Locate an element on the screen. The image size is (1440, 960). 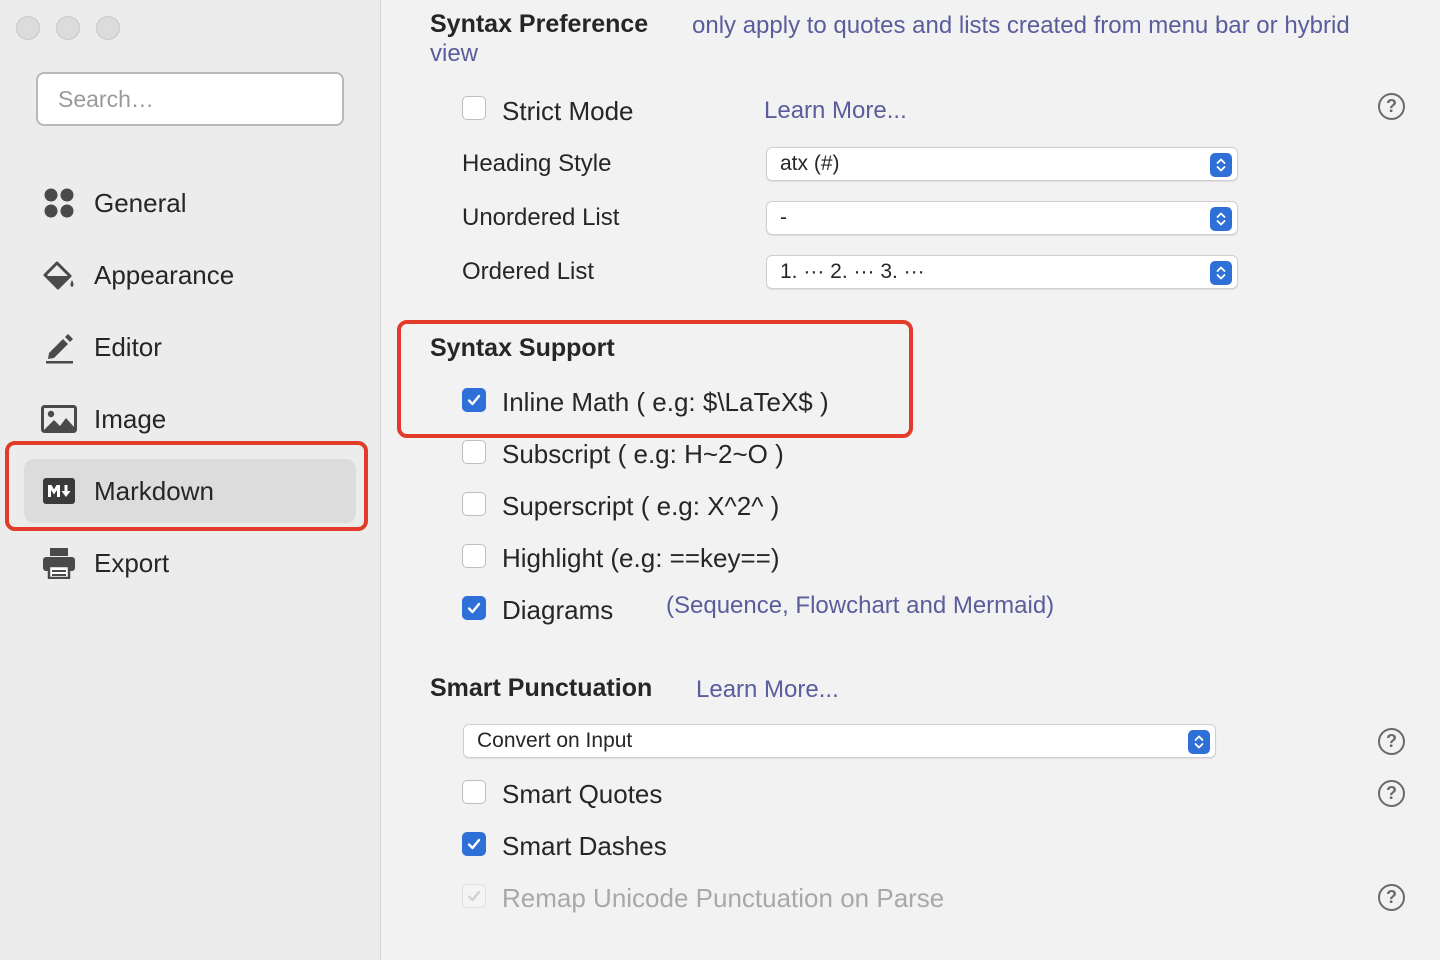
sidebar-item-label: Image is located at coordinates (130, 418).